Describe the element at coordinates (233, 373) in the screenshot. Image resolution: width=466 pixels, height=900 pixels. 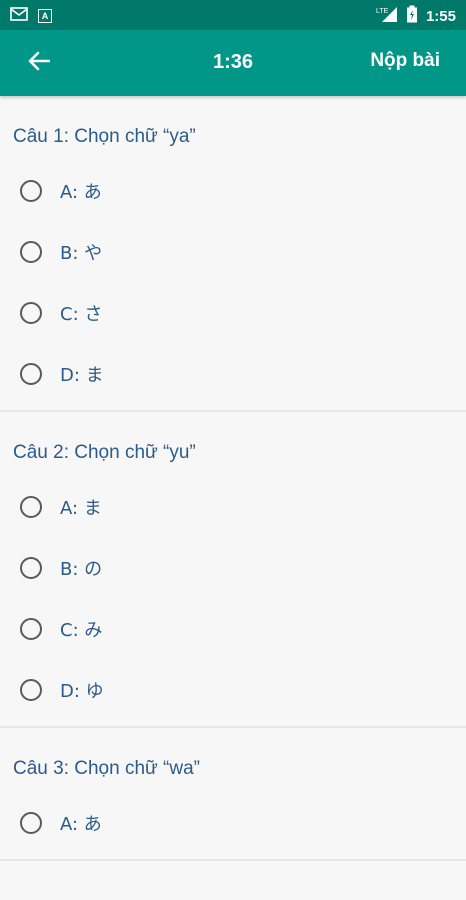
I see `option-d: D: ま` at that location.